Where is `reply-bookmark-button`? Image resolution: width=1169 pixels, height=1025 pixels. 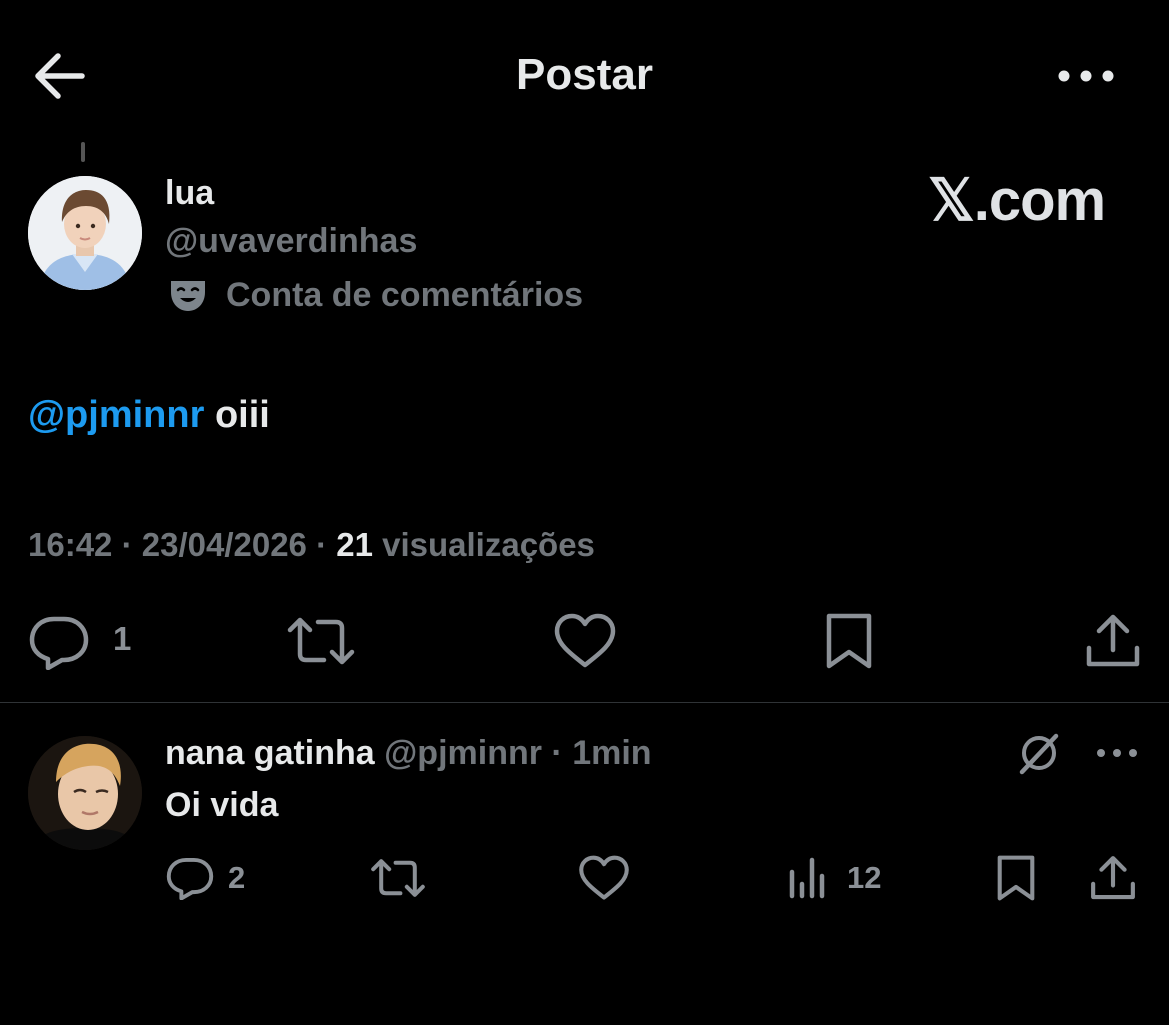
reply-bookmark-button is located at coordinates (1016, 878).